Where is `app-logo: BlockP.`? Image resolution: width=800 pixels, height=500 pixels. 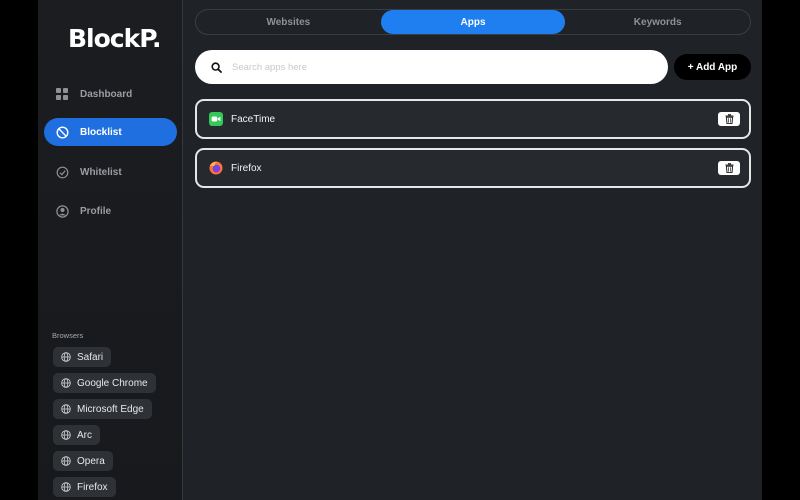
app-logo: BlockP. is located at coordinates (114, 38).